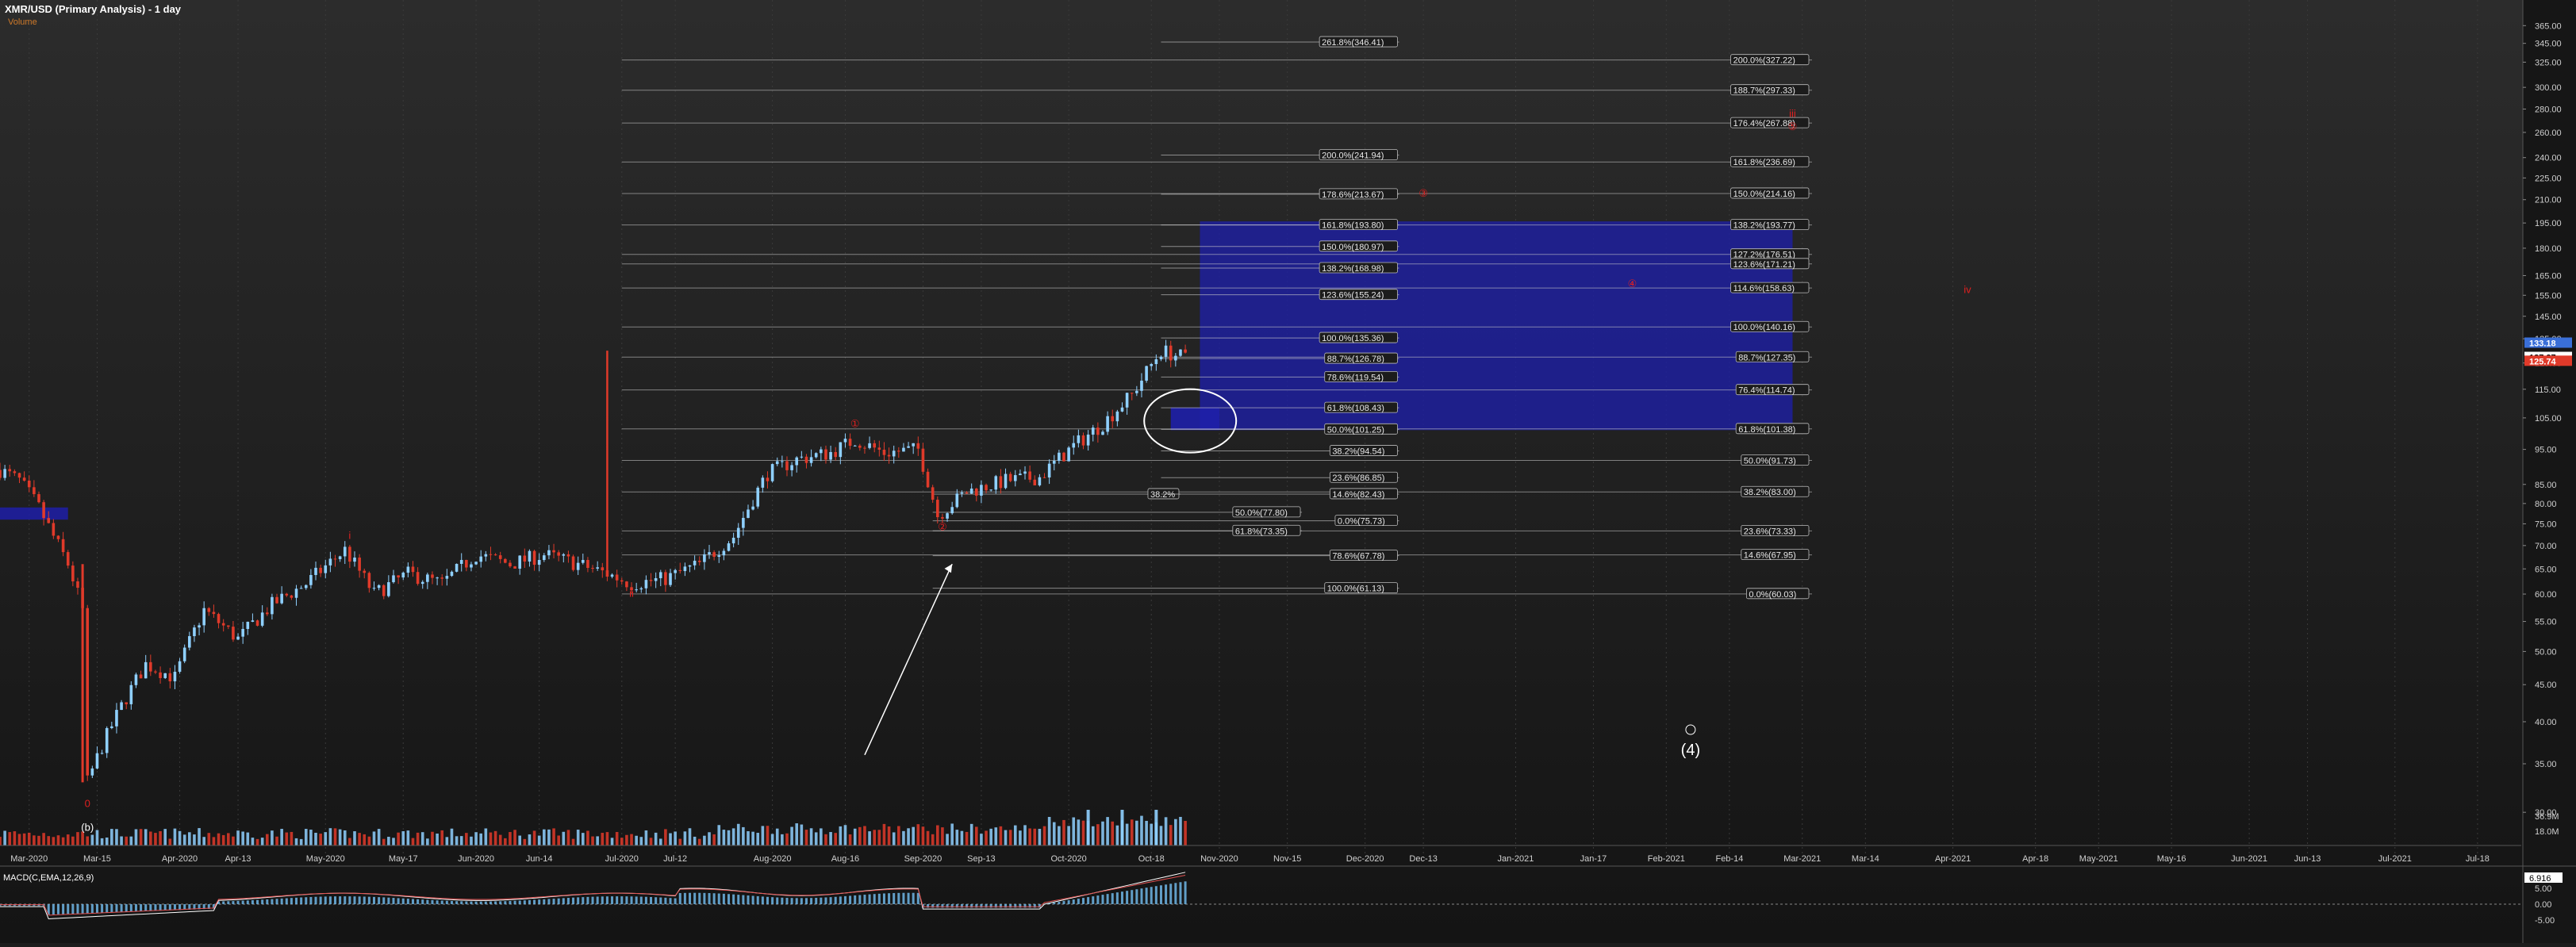 The image size is (2576, 947). I want to click on y-tick-label: 240.00, so click(2548, 158).